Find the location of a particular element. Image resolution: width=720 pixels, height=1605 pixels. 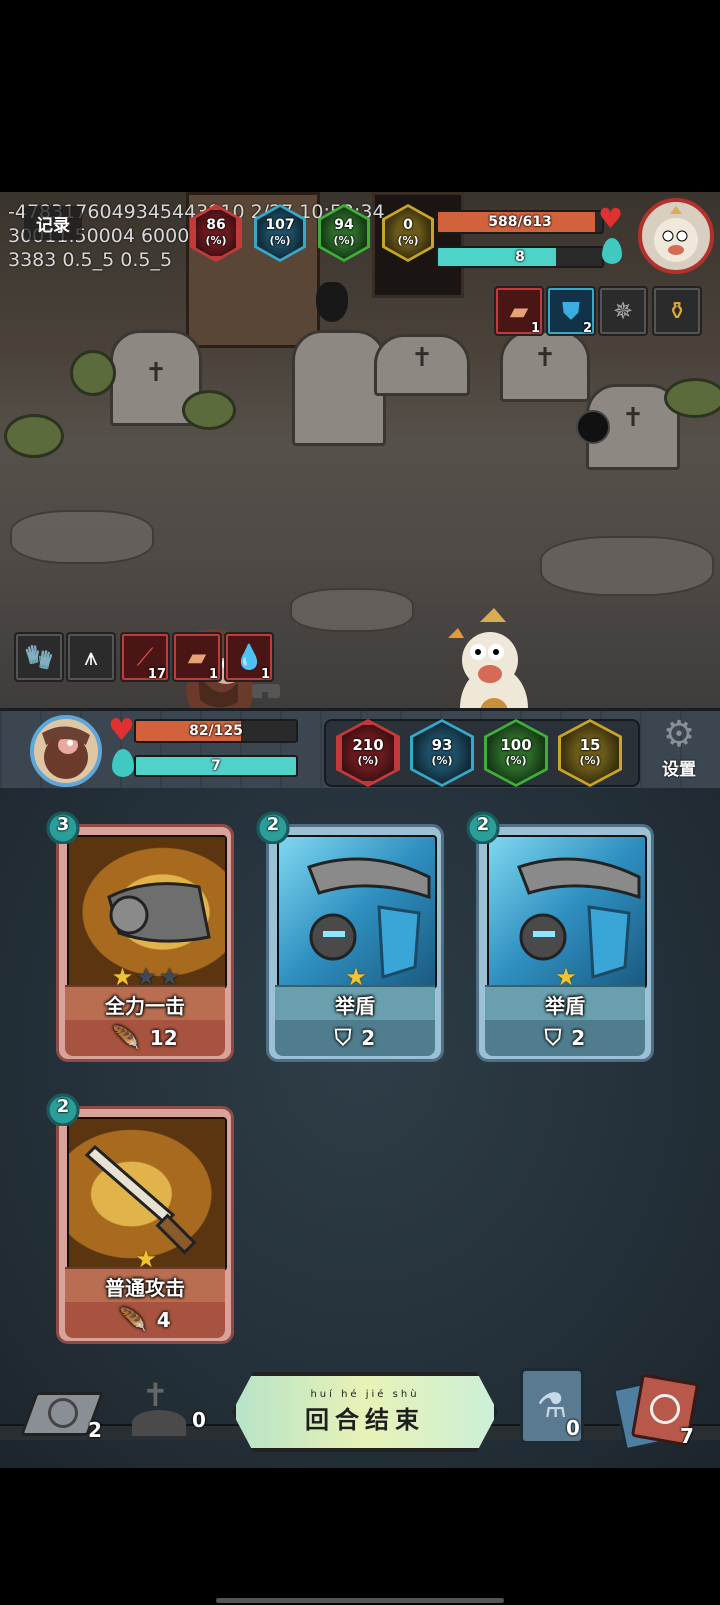

bottom-bar: 2 ✝ 0 huí hé jié shù 回合结束 ⚗ 0 7 is located at coordinates (360, 1418).